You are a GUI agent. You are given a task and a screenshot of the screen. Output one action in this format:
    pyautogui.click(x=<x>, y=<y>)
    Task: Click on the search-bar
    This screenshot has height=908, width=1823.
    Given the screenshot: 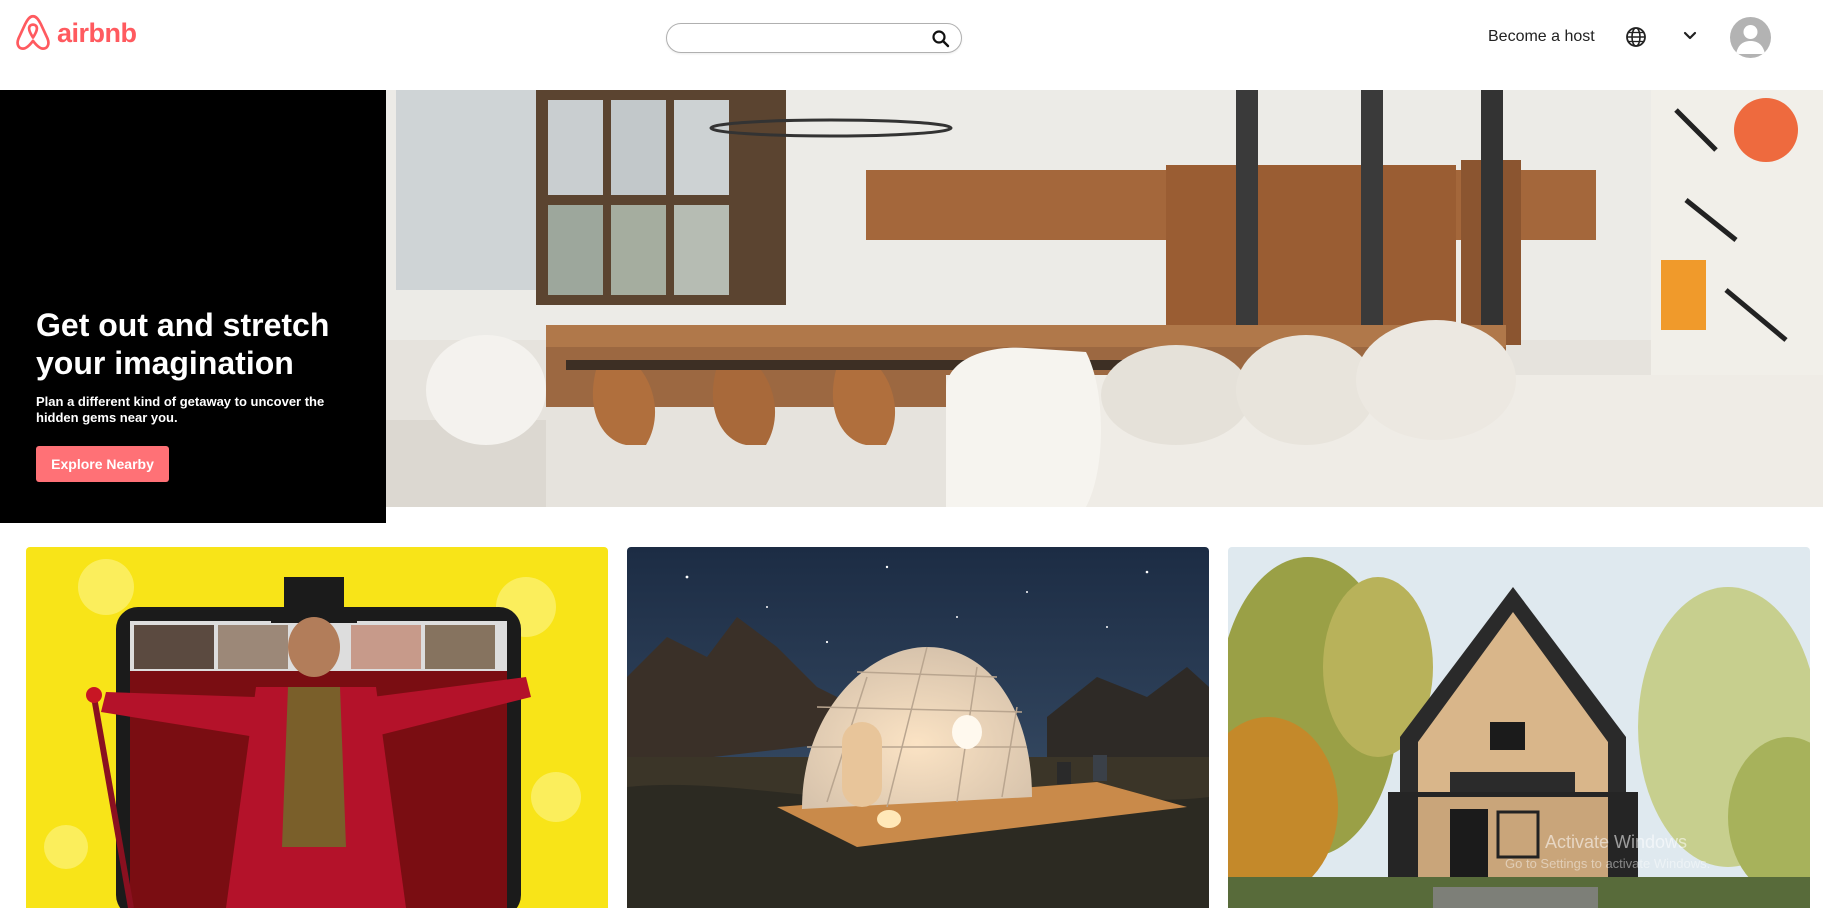 What is the action you would take?
    pyautogui.click(x=814, y=38)
    